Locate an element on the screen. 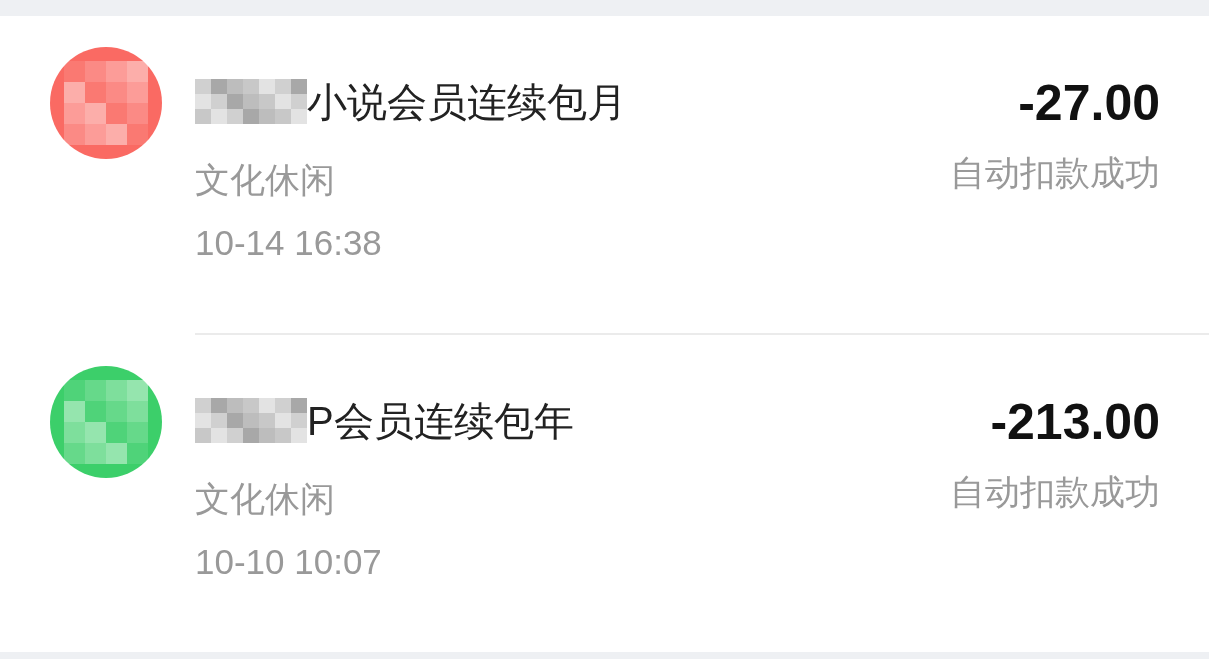 This screenshot has height=659, width=1209. transaction-title: P会员连续包年 is located at coordinates (440, 421).